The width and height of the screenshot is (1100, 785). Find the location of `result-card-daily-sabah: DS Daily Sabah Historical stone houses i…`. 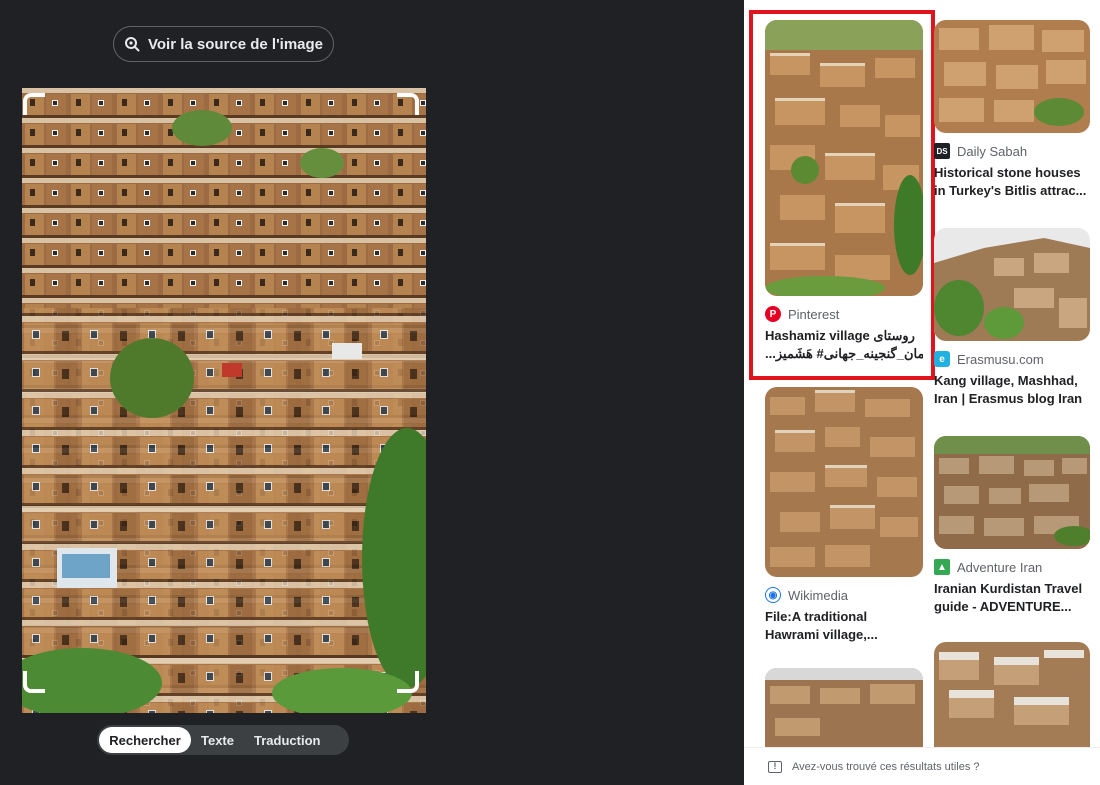

result-card-daily-sabah: DS Daily Sabah Historical stone houses i… is located at coordinates (1012, 110).